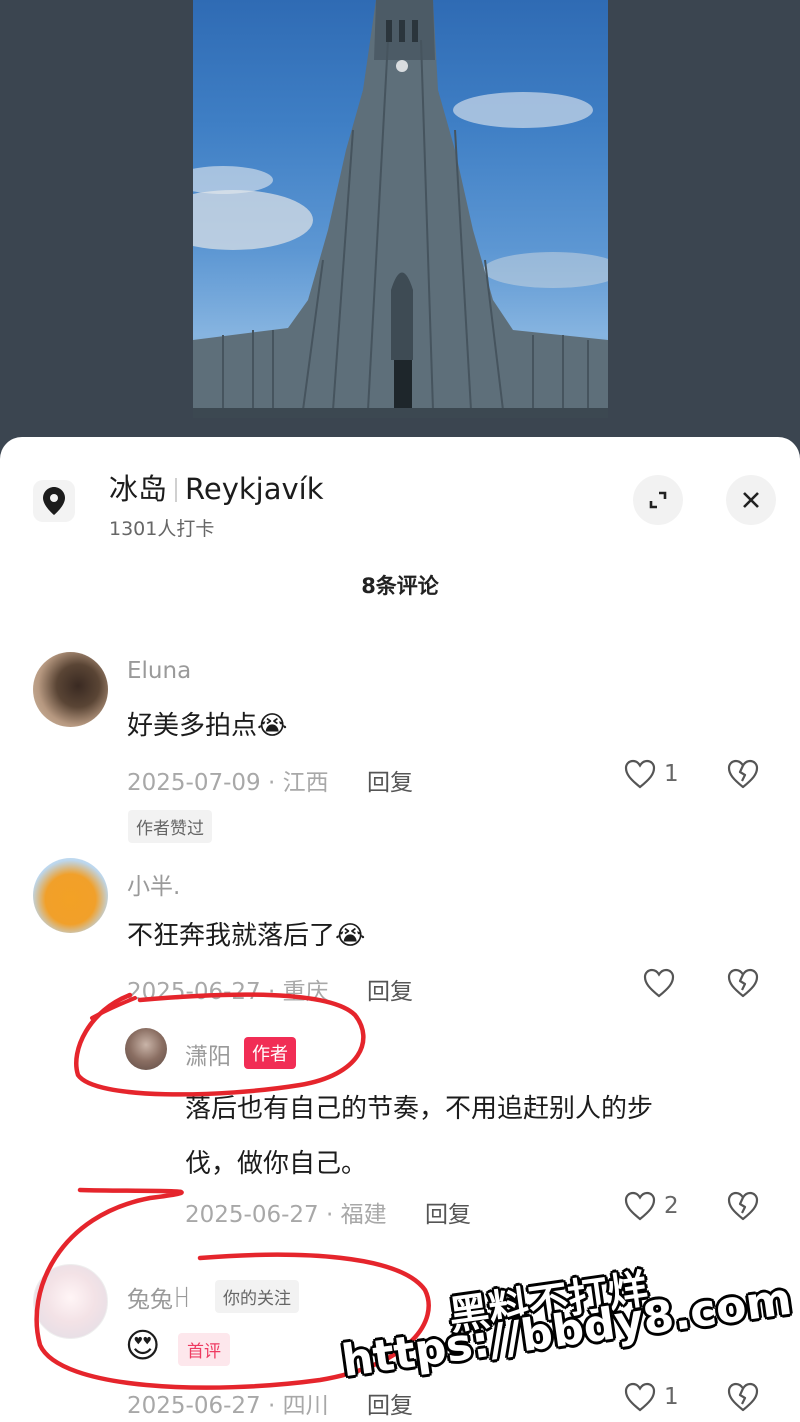 The height and width of the screenshot is (1422, 800). What do you see at coordinates (162, 529) in the screenshot?
I see `checkin-count: 1301人打卡` at bounding box center [162, 529].